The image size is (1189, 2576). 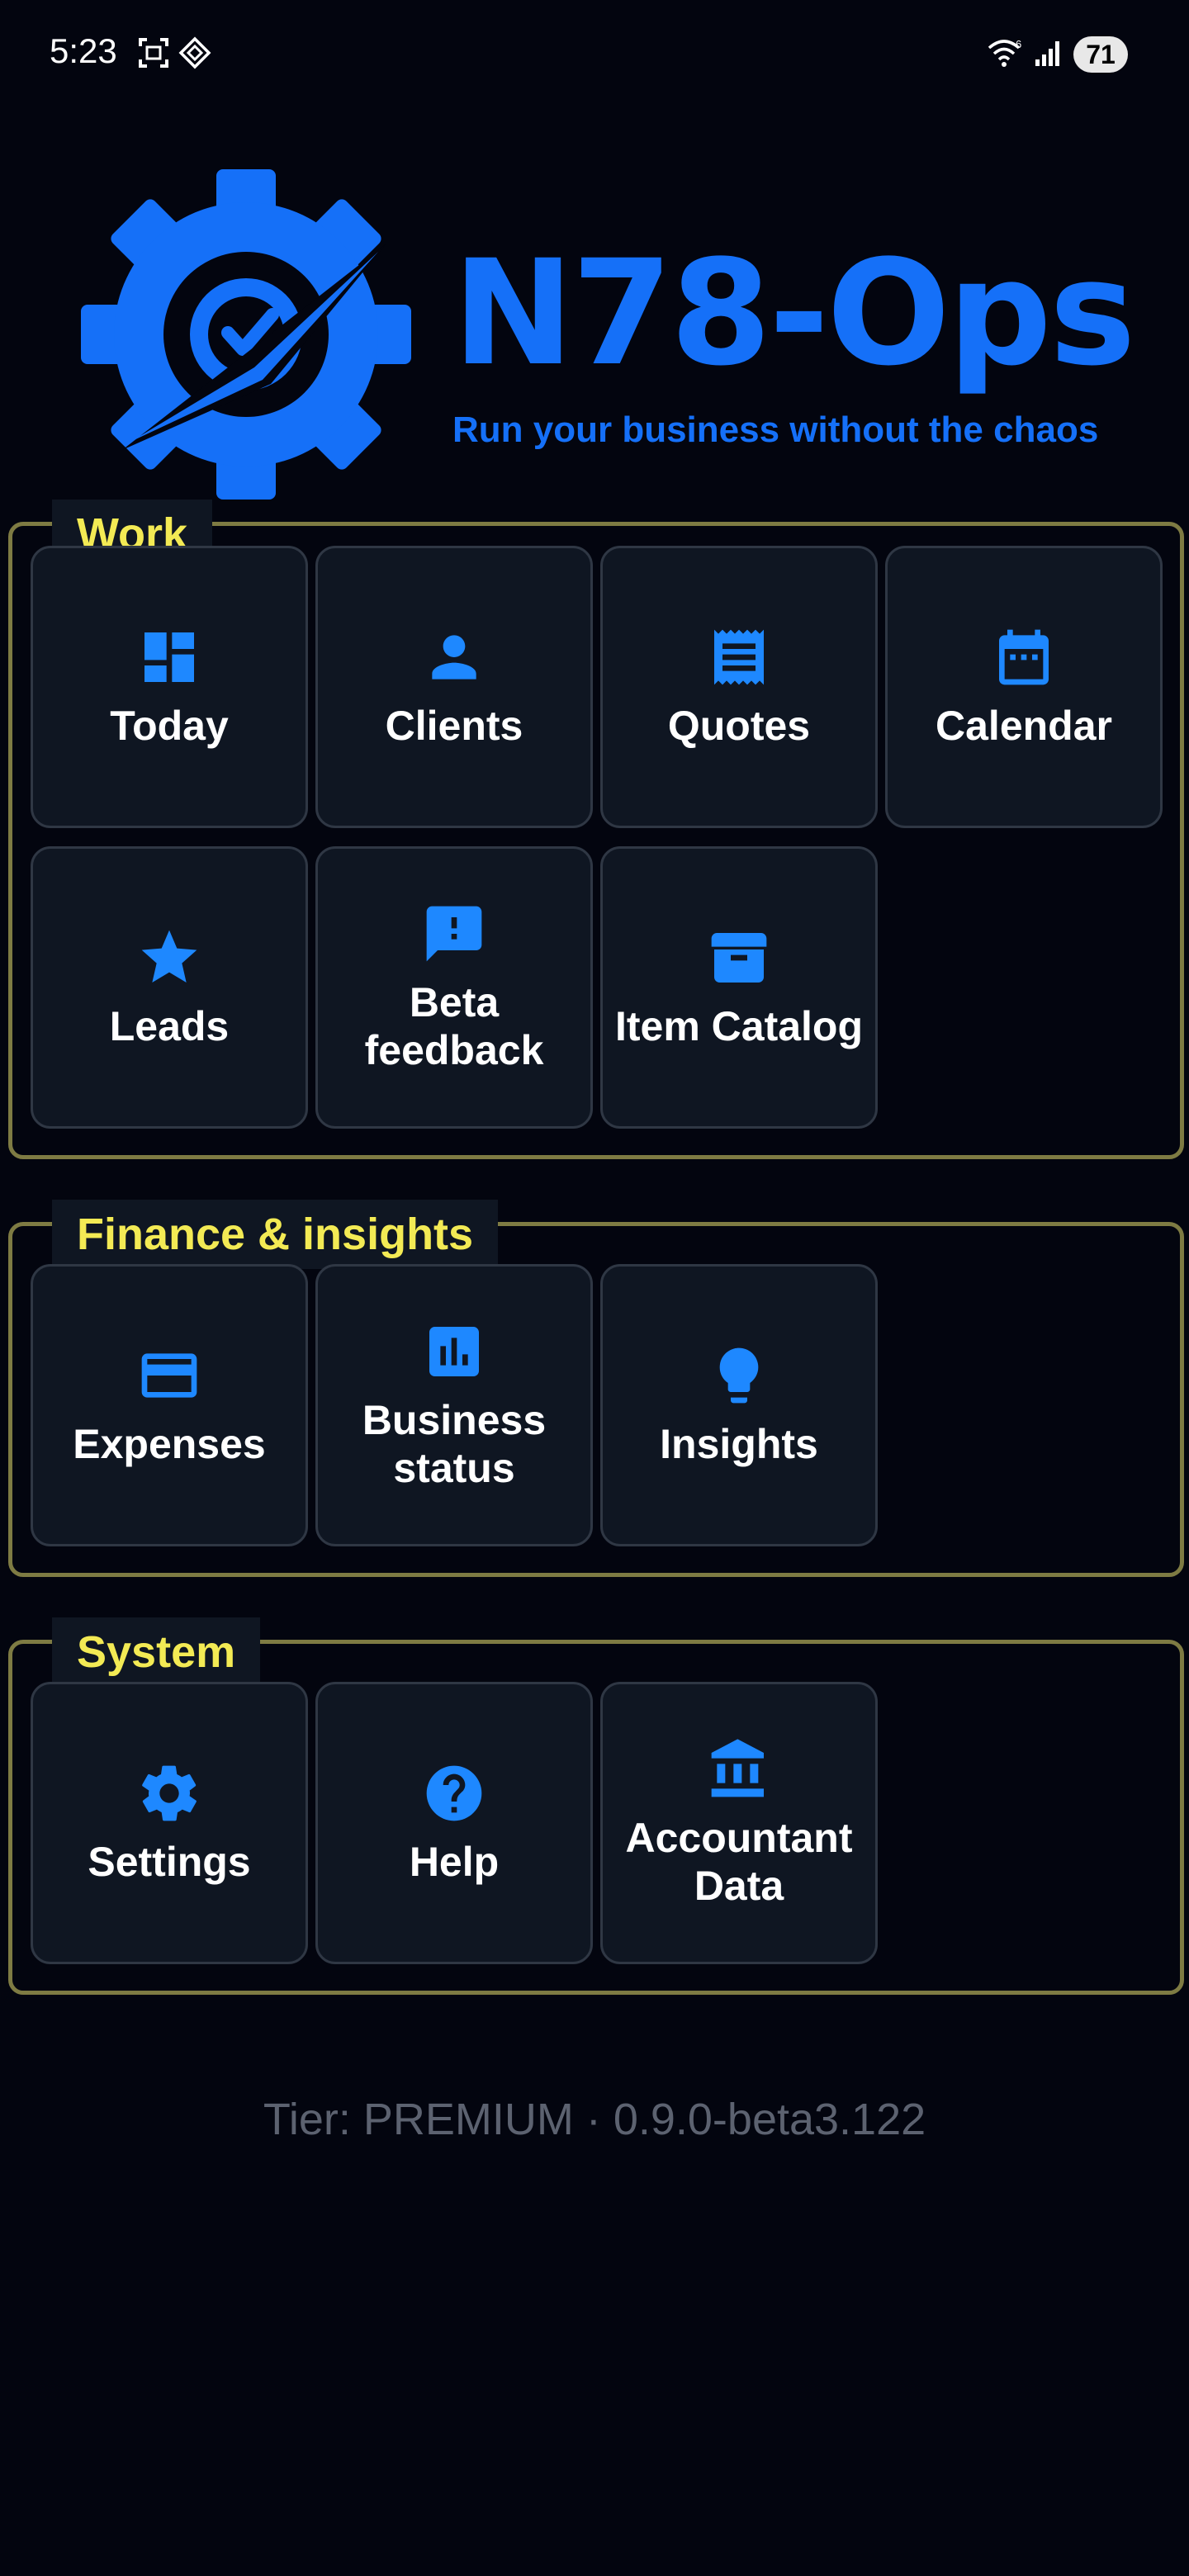 What do you see at coordinates (169, 687) in the screenshot?
I see `tile-today: Today` at bounding box center [169, 687].